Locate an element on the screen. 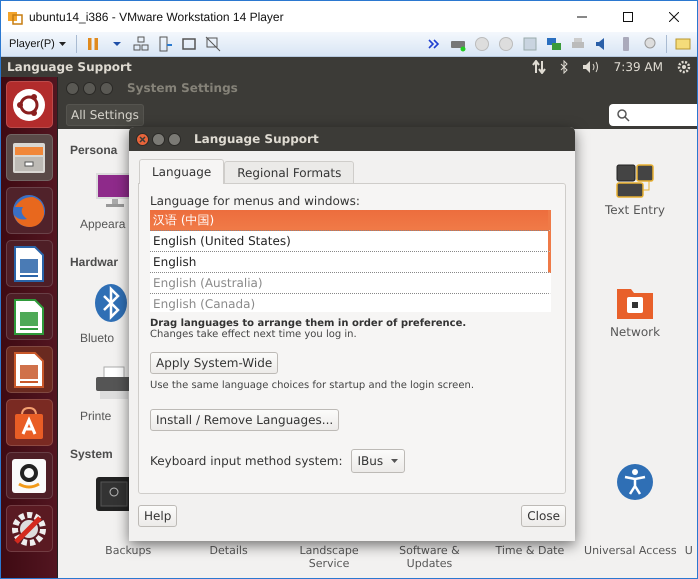  active-window-title: Language Support is located at coordinates (70, 67).